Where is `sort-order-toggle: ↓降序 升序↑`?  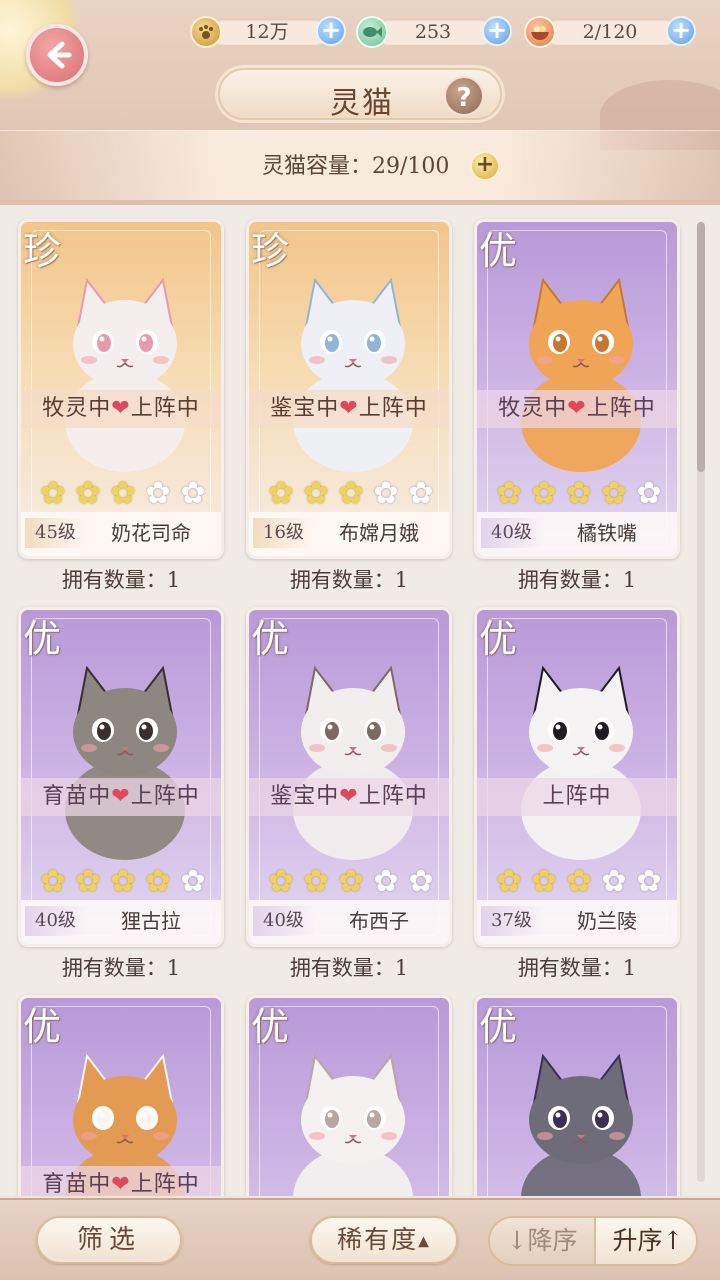
sort-order-toggle: ↓降序 升序↑ is located at coordinates (593, 1241).